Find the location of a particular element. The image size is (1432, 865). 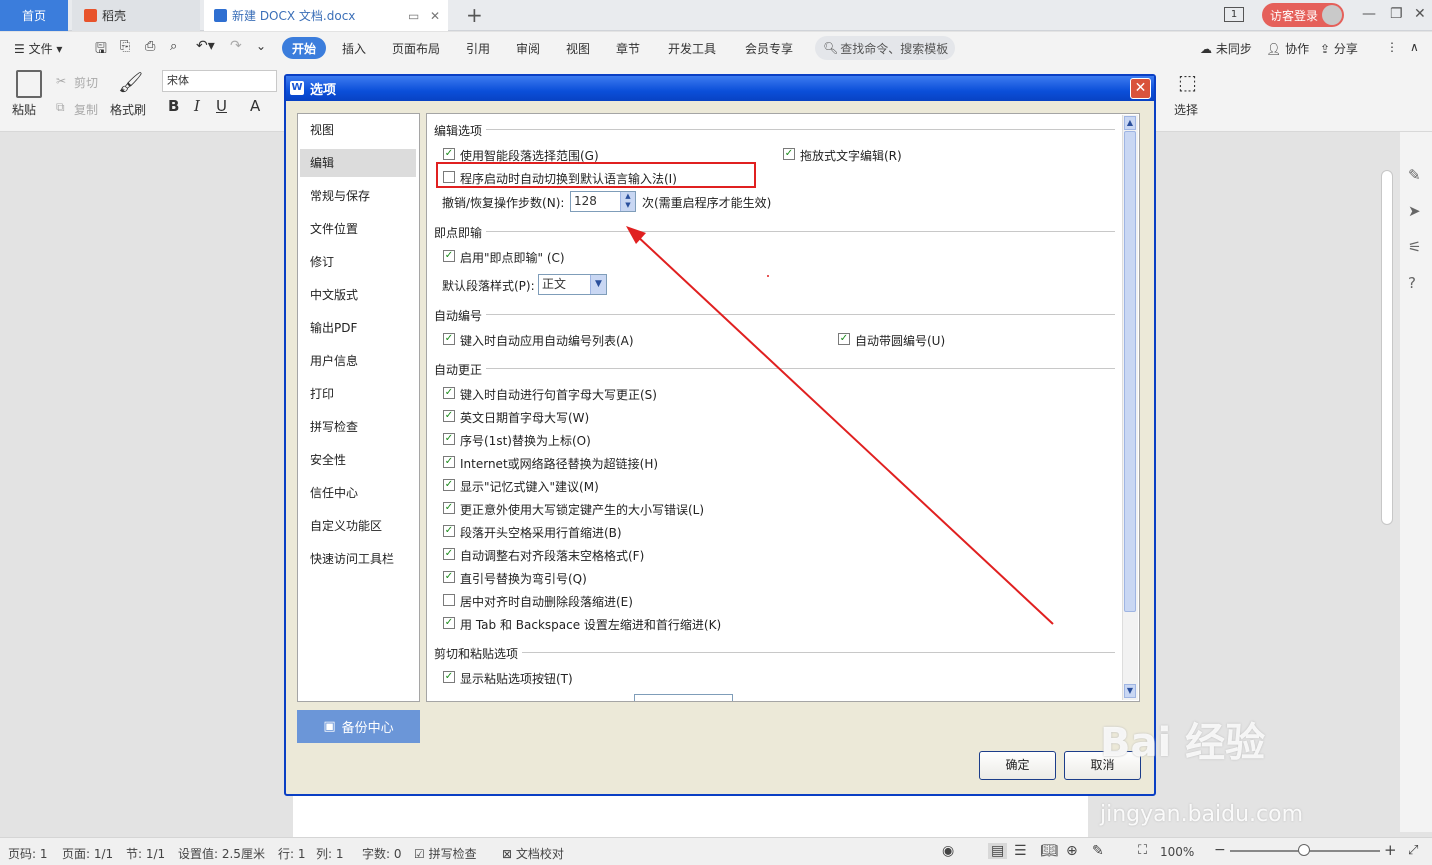

watermark-logo: Bai 经验 is located at coordinates (1183, 743).